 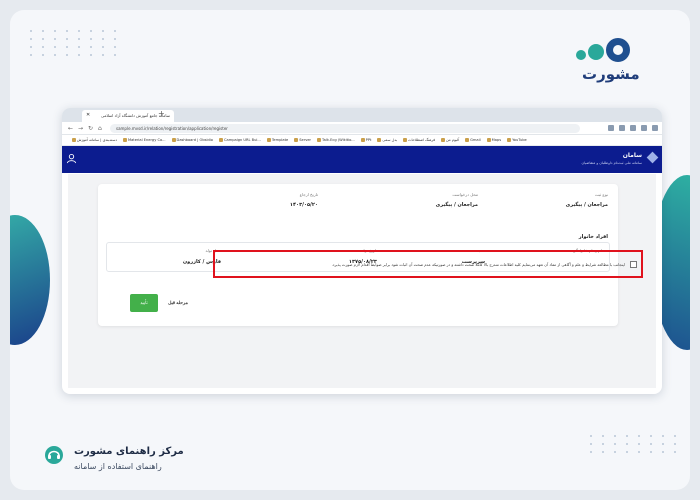 What do you see at coordinates (80, 128) in the screenshot?
I see `forward-icon: →` at bounding box center [80, 128].